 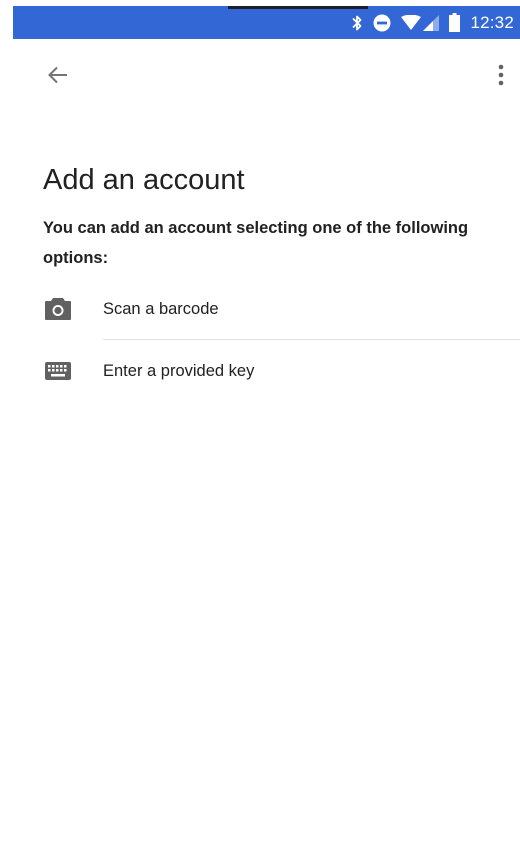 I want to click on more-options-button, so click(x=501, y=75).